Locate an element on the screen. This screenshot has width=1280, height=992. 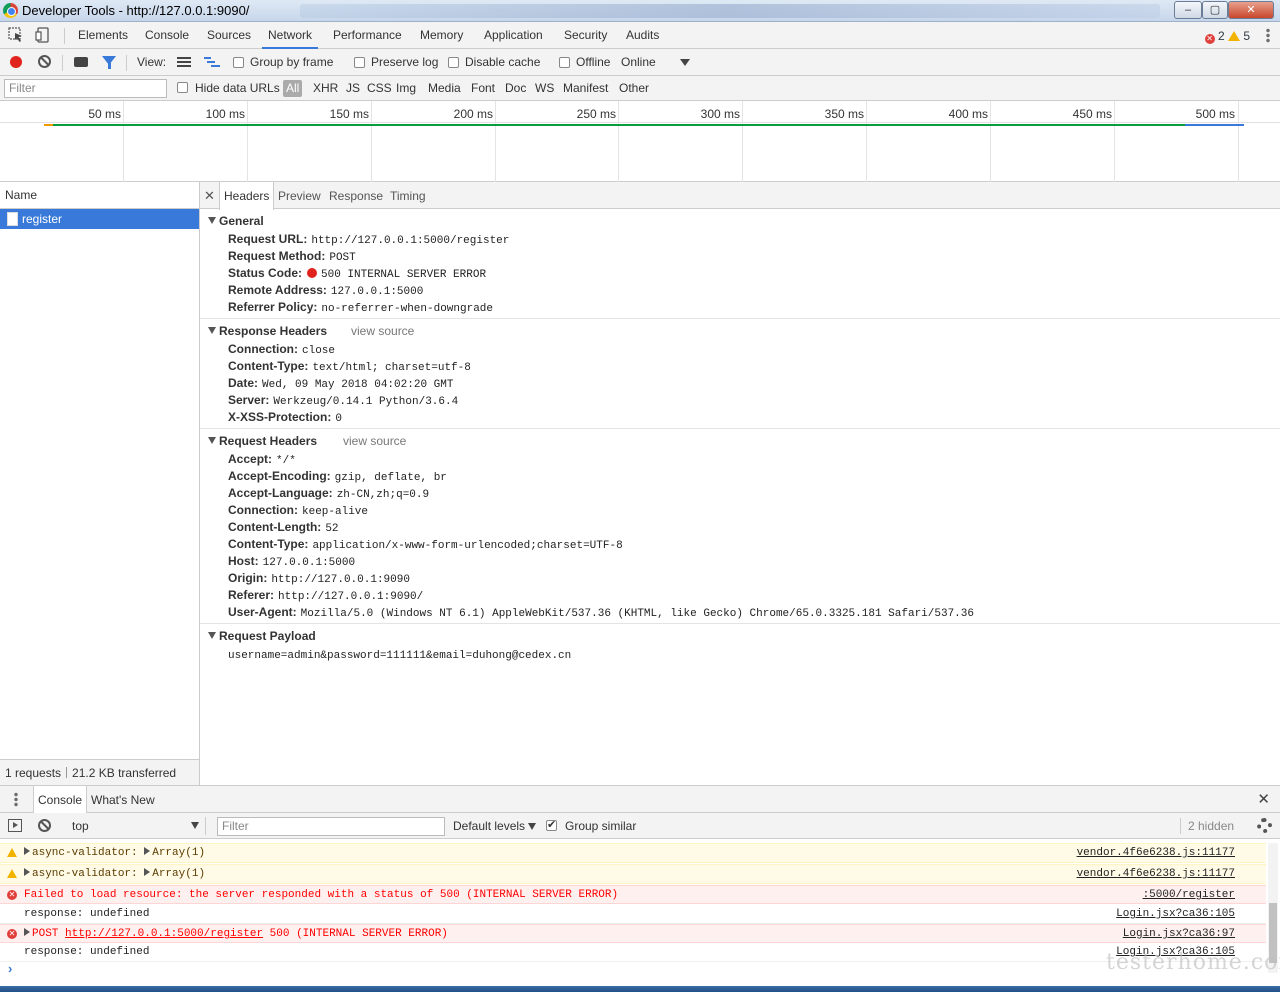
issue-counter: ✕ 2 5 is located at coordinates (1227, 36).